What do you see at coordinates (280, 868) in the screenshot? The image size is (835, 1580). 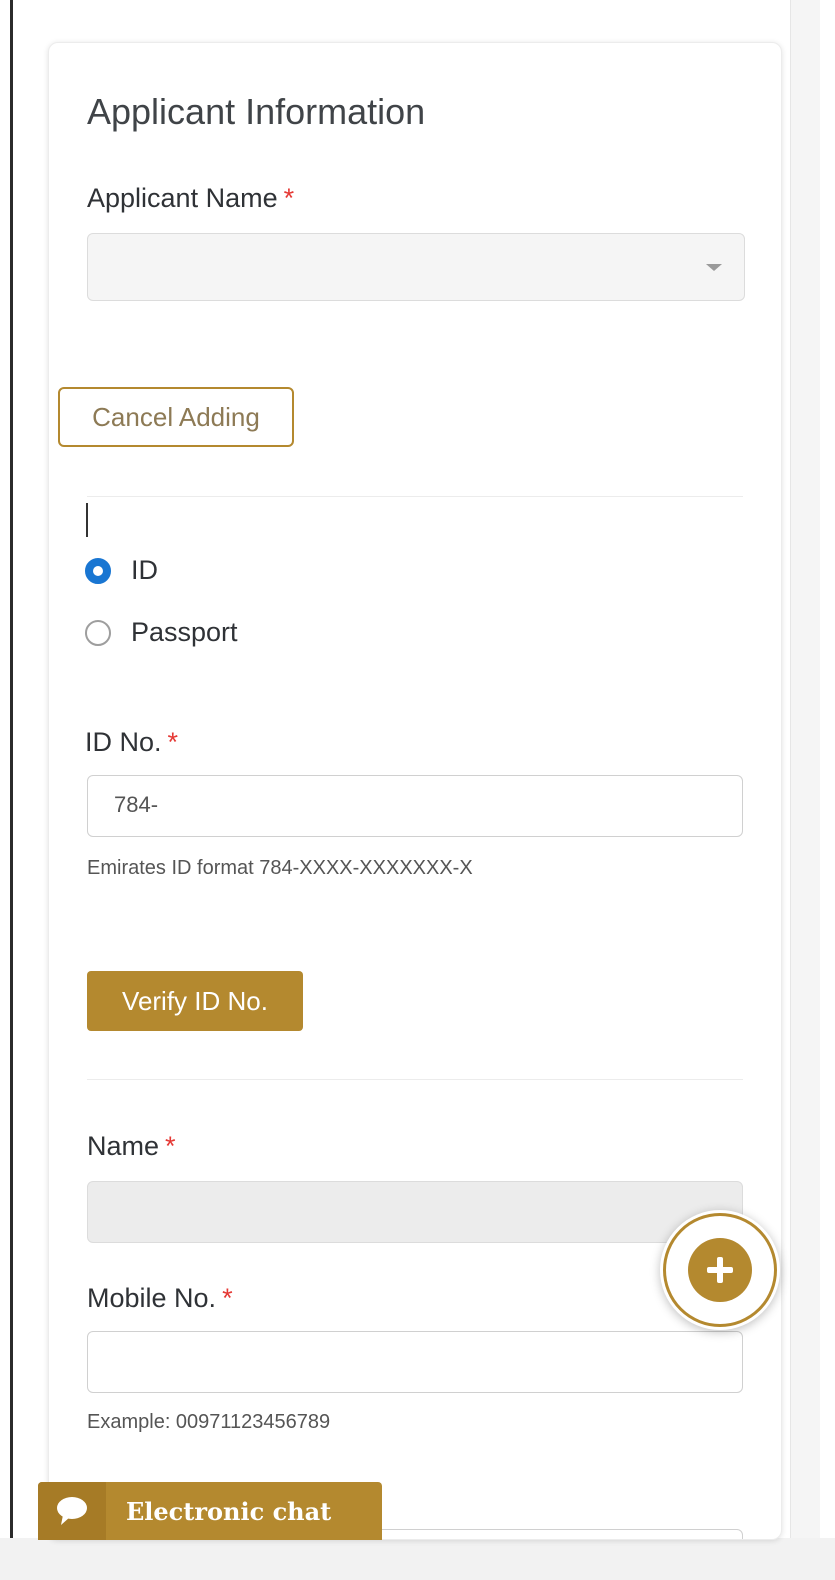 I see `id-no-hint: Emirates ID format 784-XXXX-XXXXXXX-X` at bounding box center [280, 868].